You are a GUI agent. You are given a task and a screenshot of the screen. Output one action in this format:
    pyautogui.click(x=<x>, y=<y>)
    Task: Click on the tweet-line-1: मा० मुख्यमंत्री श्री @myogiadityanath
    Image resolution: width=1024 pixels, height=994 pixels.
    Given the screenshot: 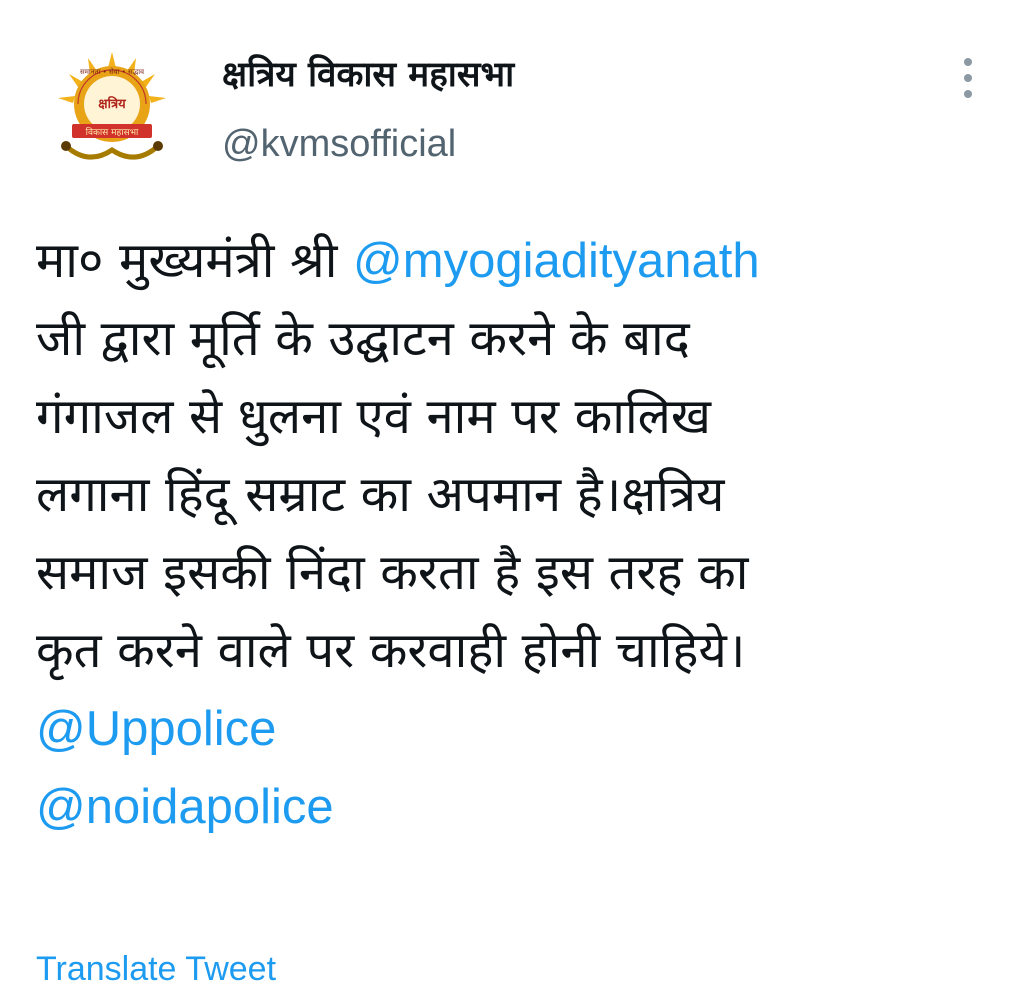 What is the action you would take?
    pyautogui.click(x=516, y=261)
    